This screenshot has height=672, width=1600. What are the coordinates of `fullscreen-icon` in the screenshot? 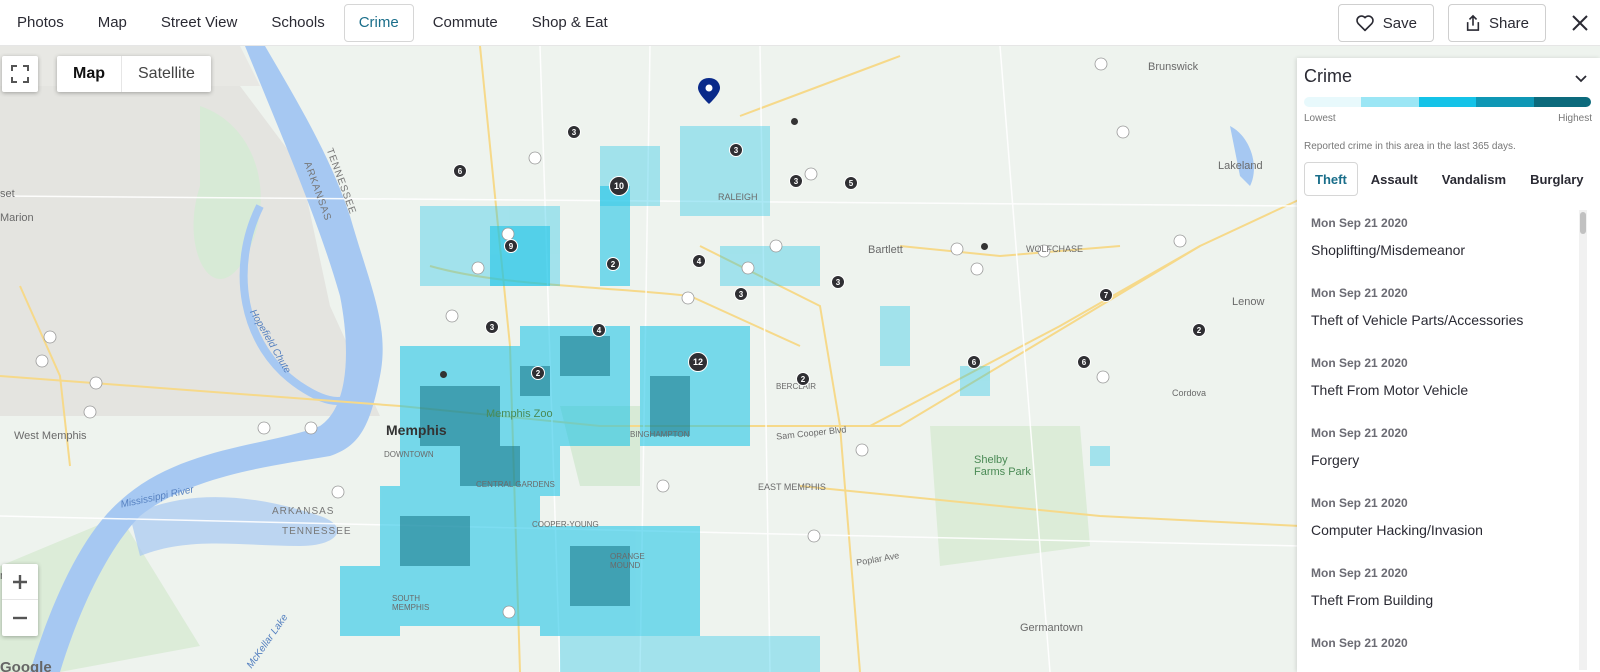 It's located at (20, 74).